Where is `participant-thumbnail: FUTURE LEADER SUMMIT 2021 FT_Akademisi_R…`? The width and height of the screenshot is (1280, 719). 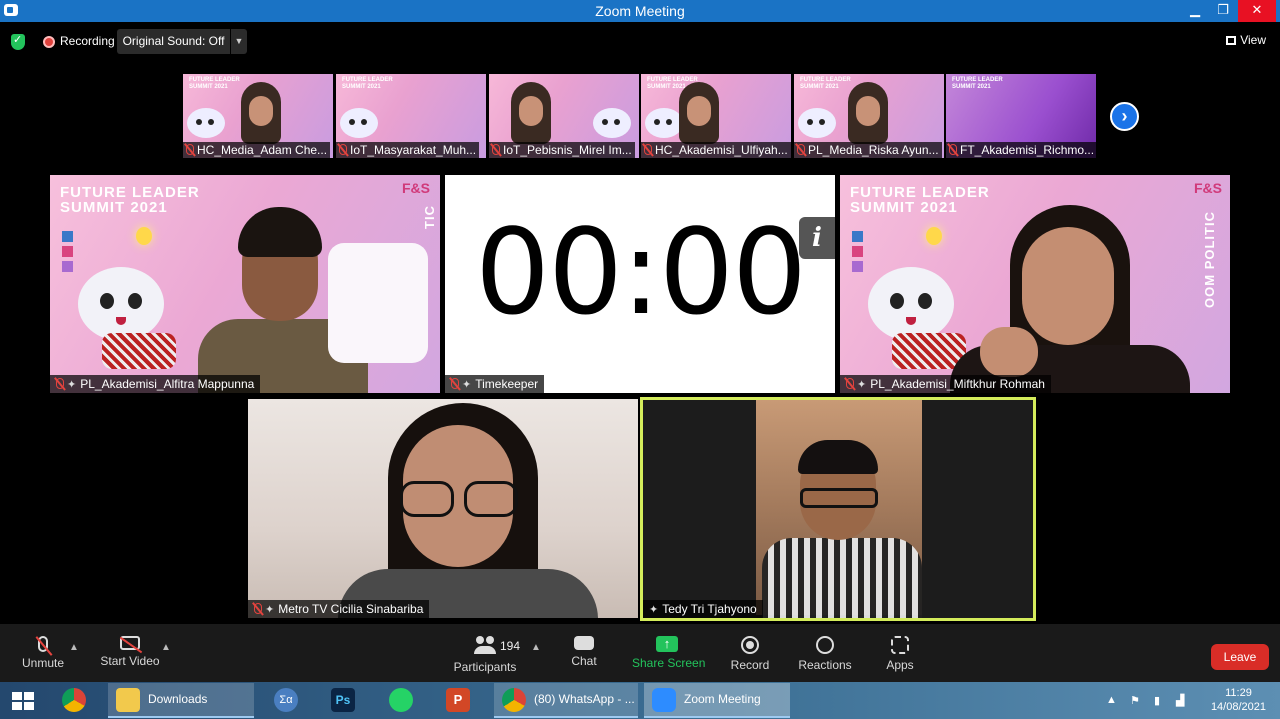
participant-thumbnail: FUTURE LEADER SUMMIT 2021 FT_Akademisi_R… is located at coordinates (1021, 116).